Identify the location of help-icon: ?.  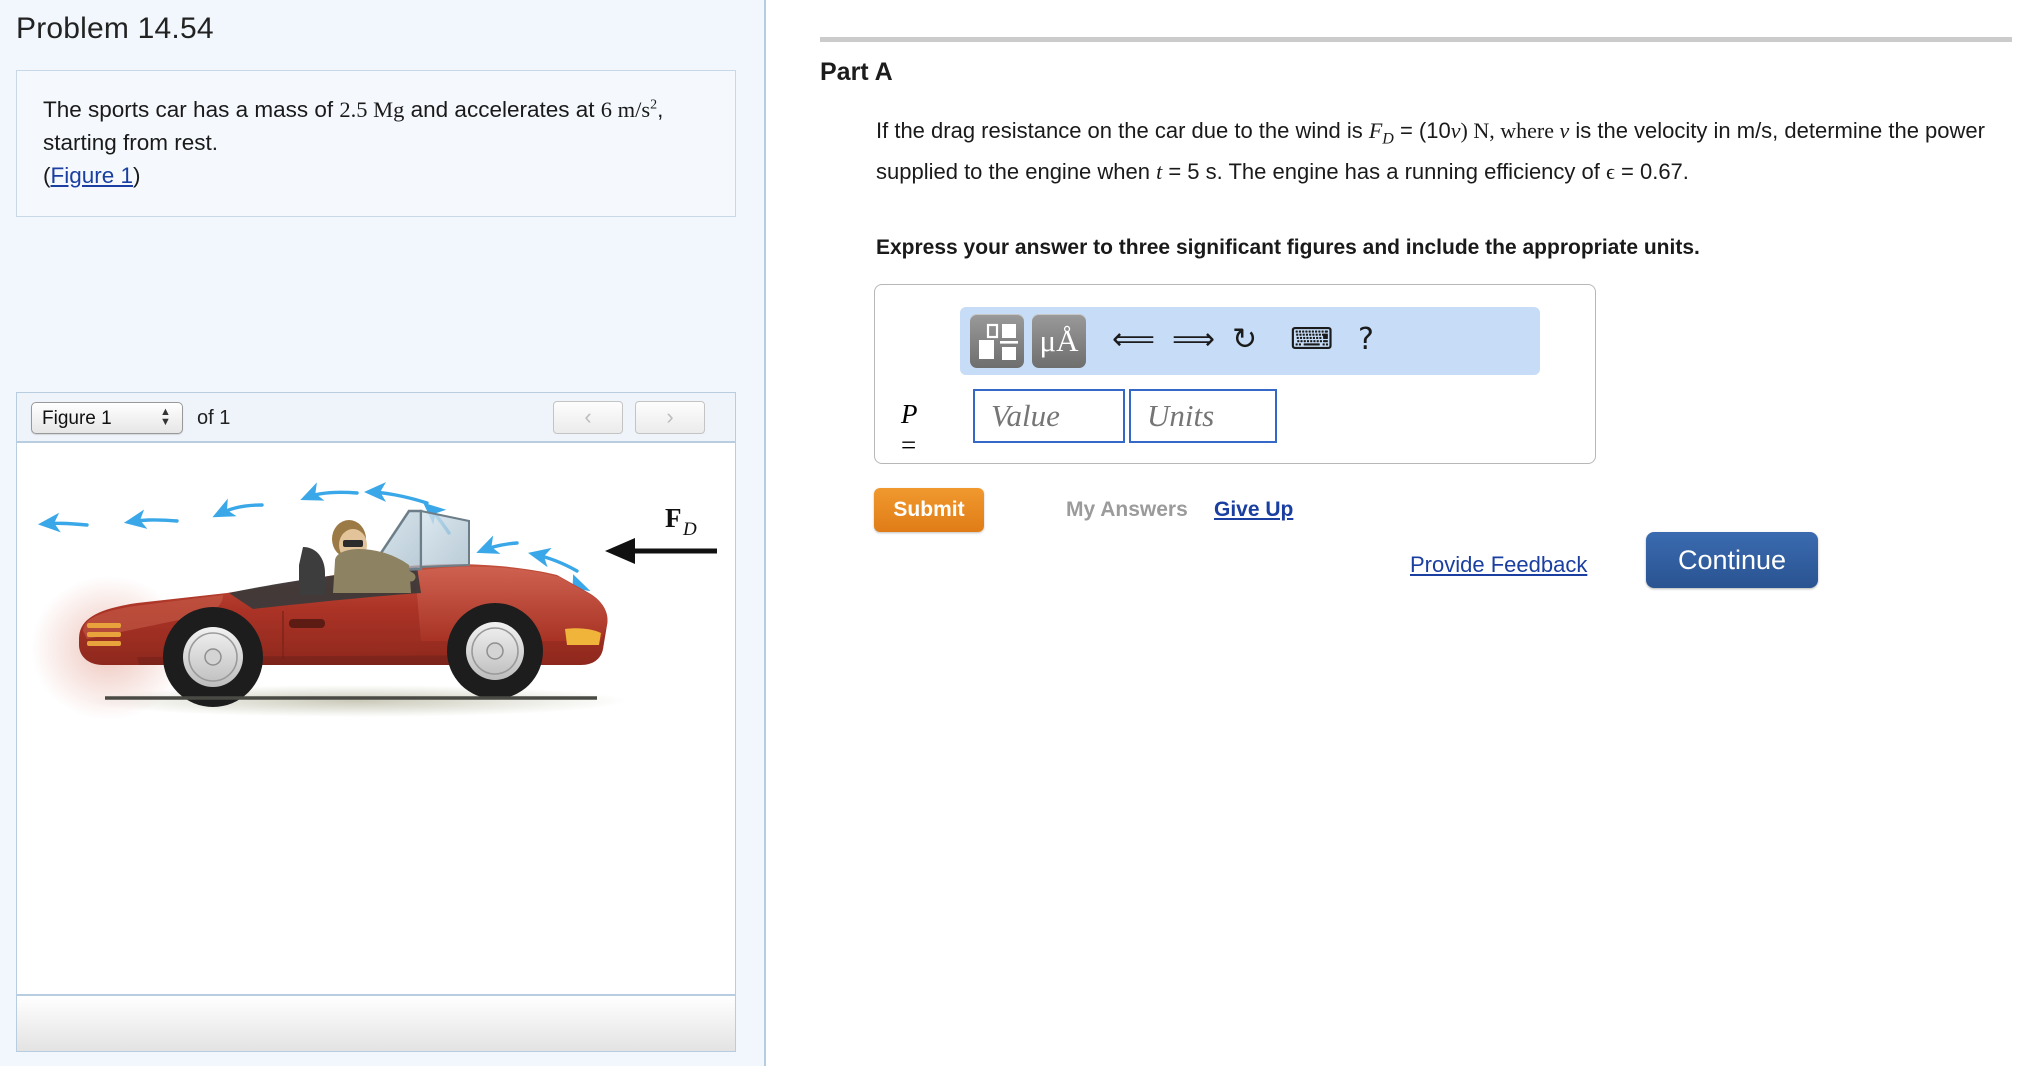
(1366, 340).